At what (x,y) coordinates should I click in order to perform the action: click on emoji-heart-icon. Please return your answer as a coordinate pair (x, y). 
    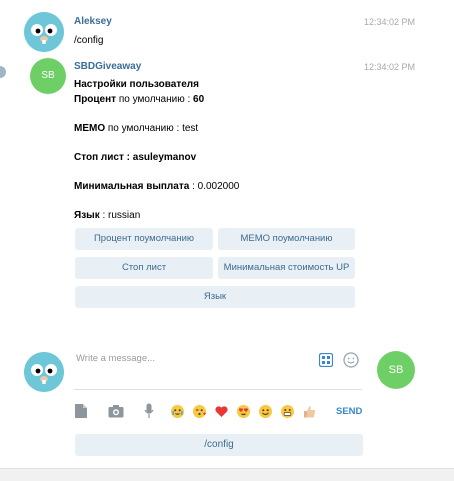
    Looking at the image, I should click on (221, 411).